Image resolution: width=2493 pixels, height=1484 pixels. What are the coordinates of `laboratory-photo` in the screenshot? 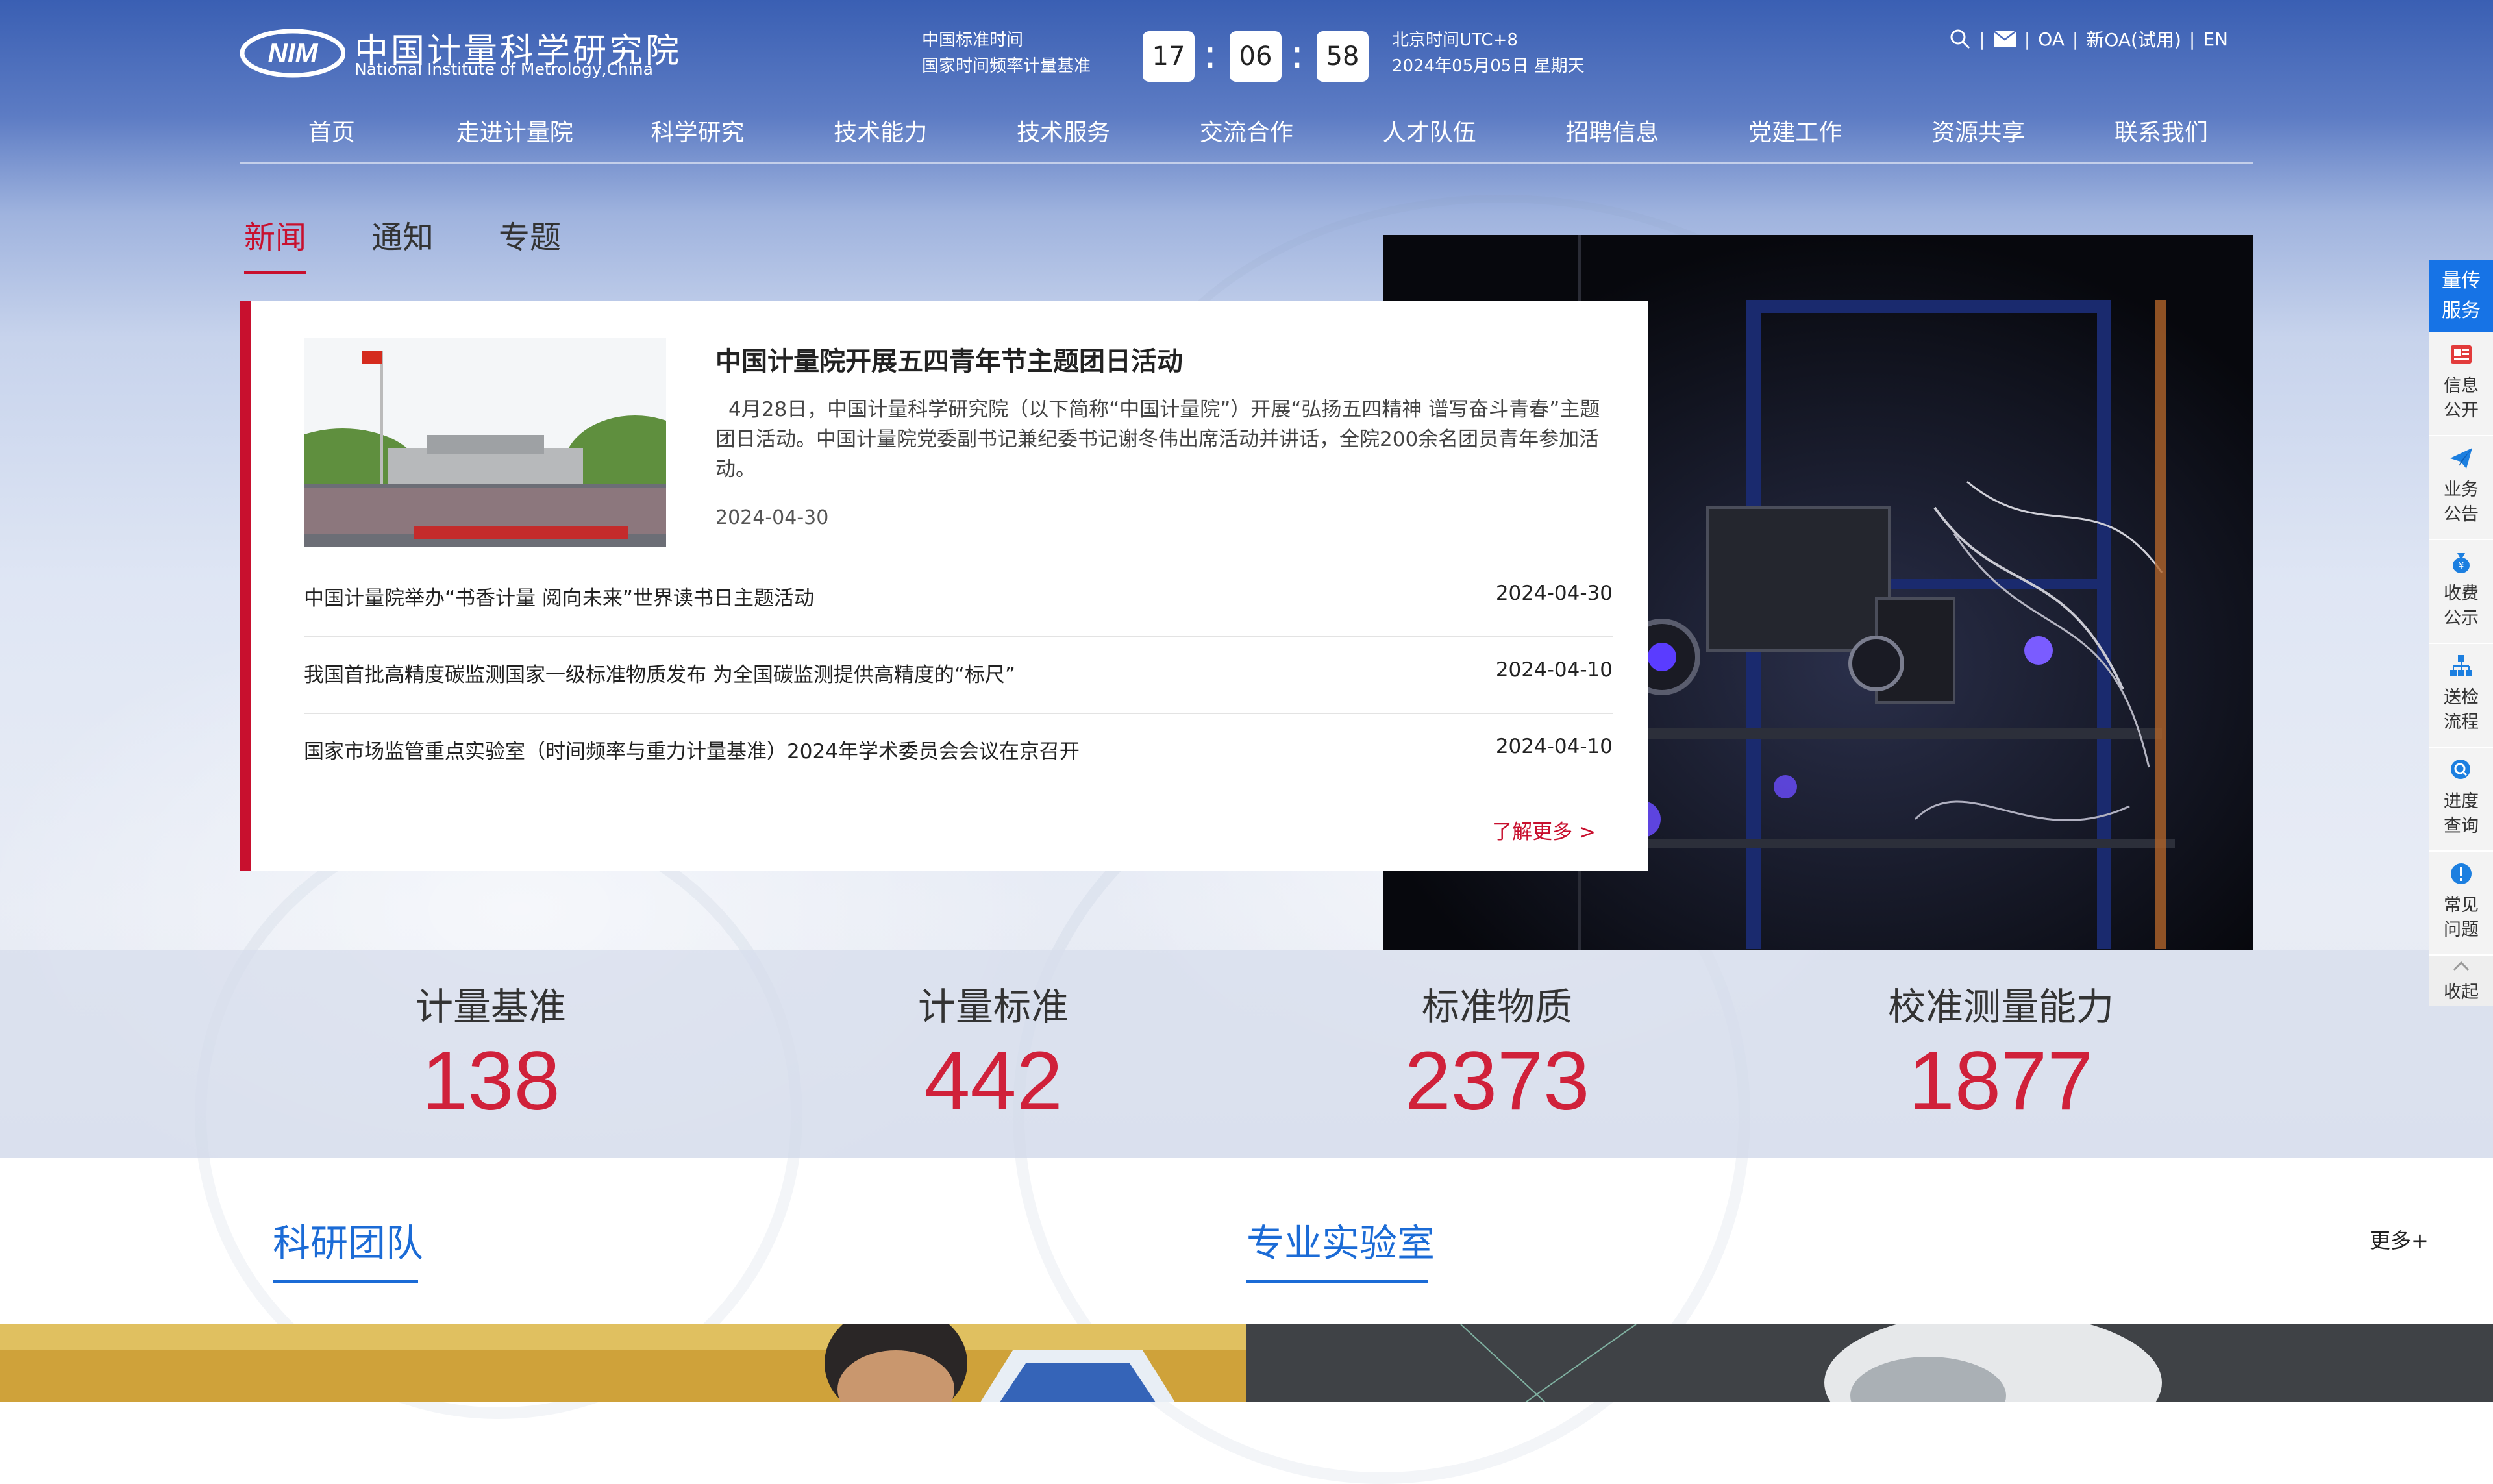 It's located at (1869, 1363).